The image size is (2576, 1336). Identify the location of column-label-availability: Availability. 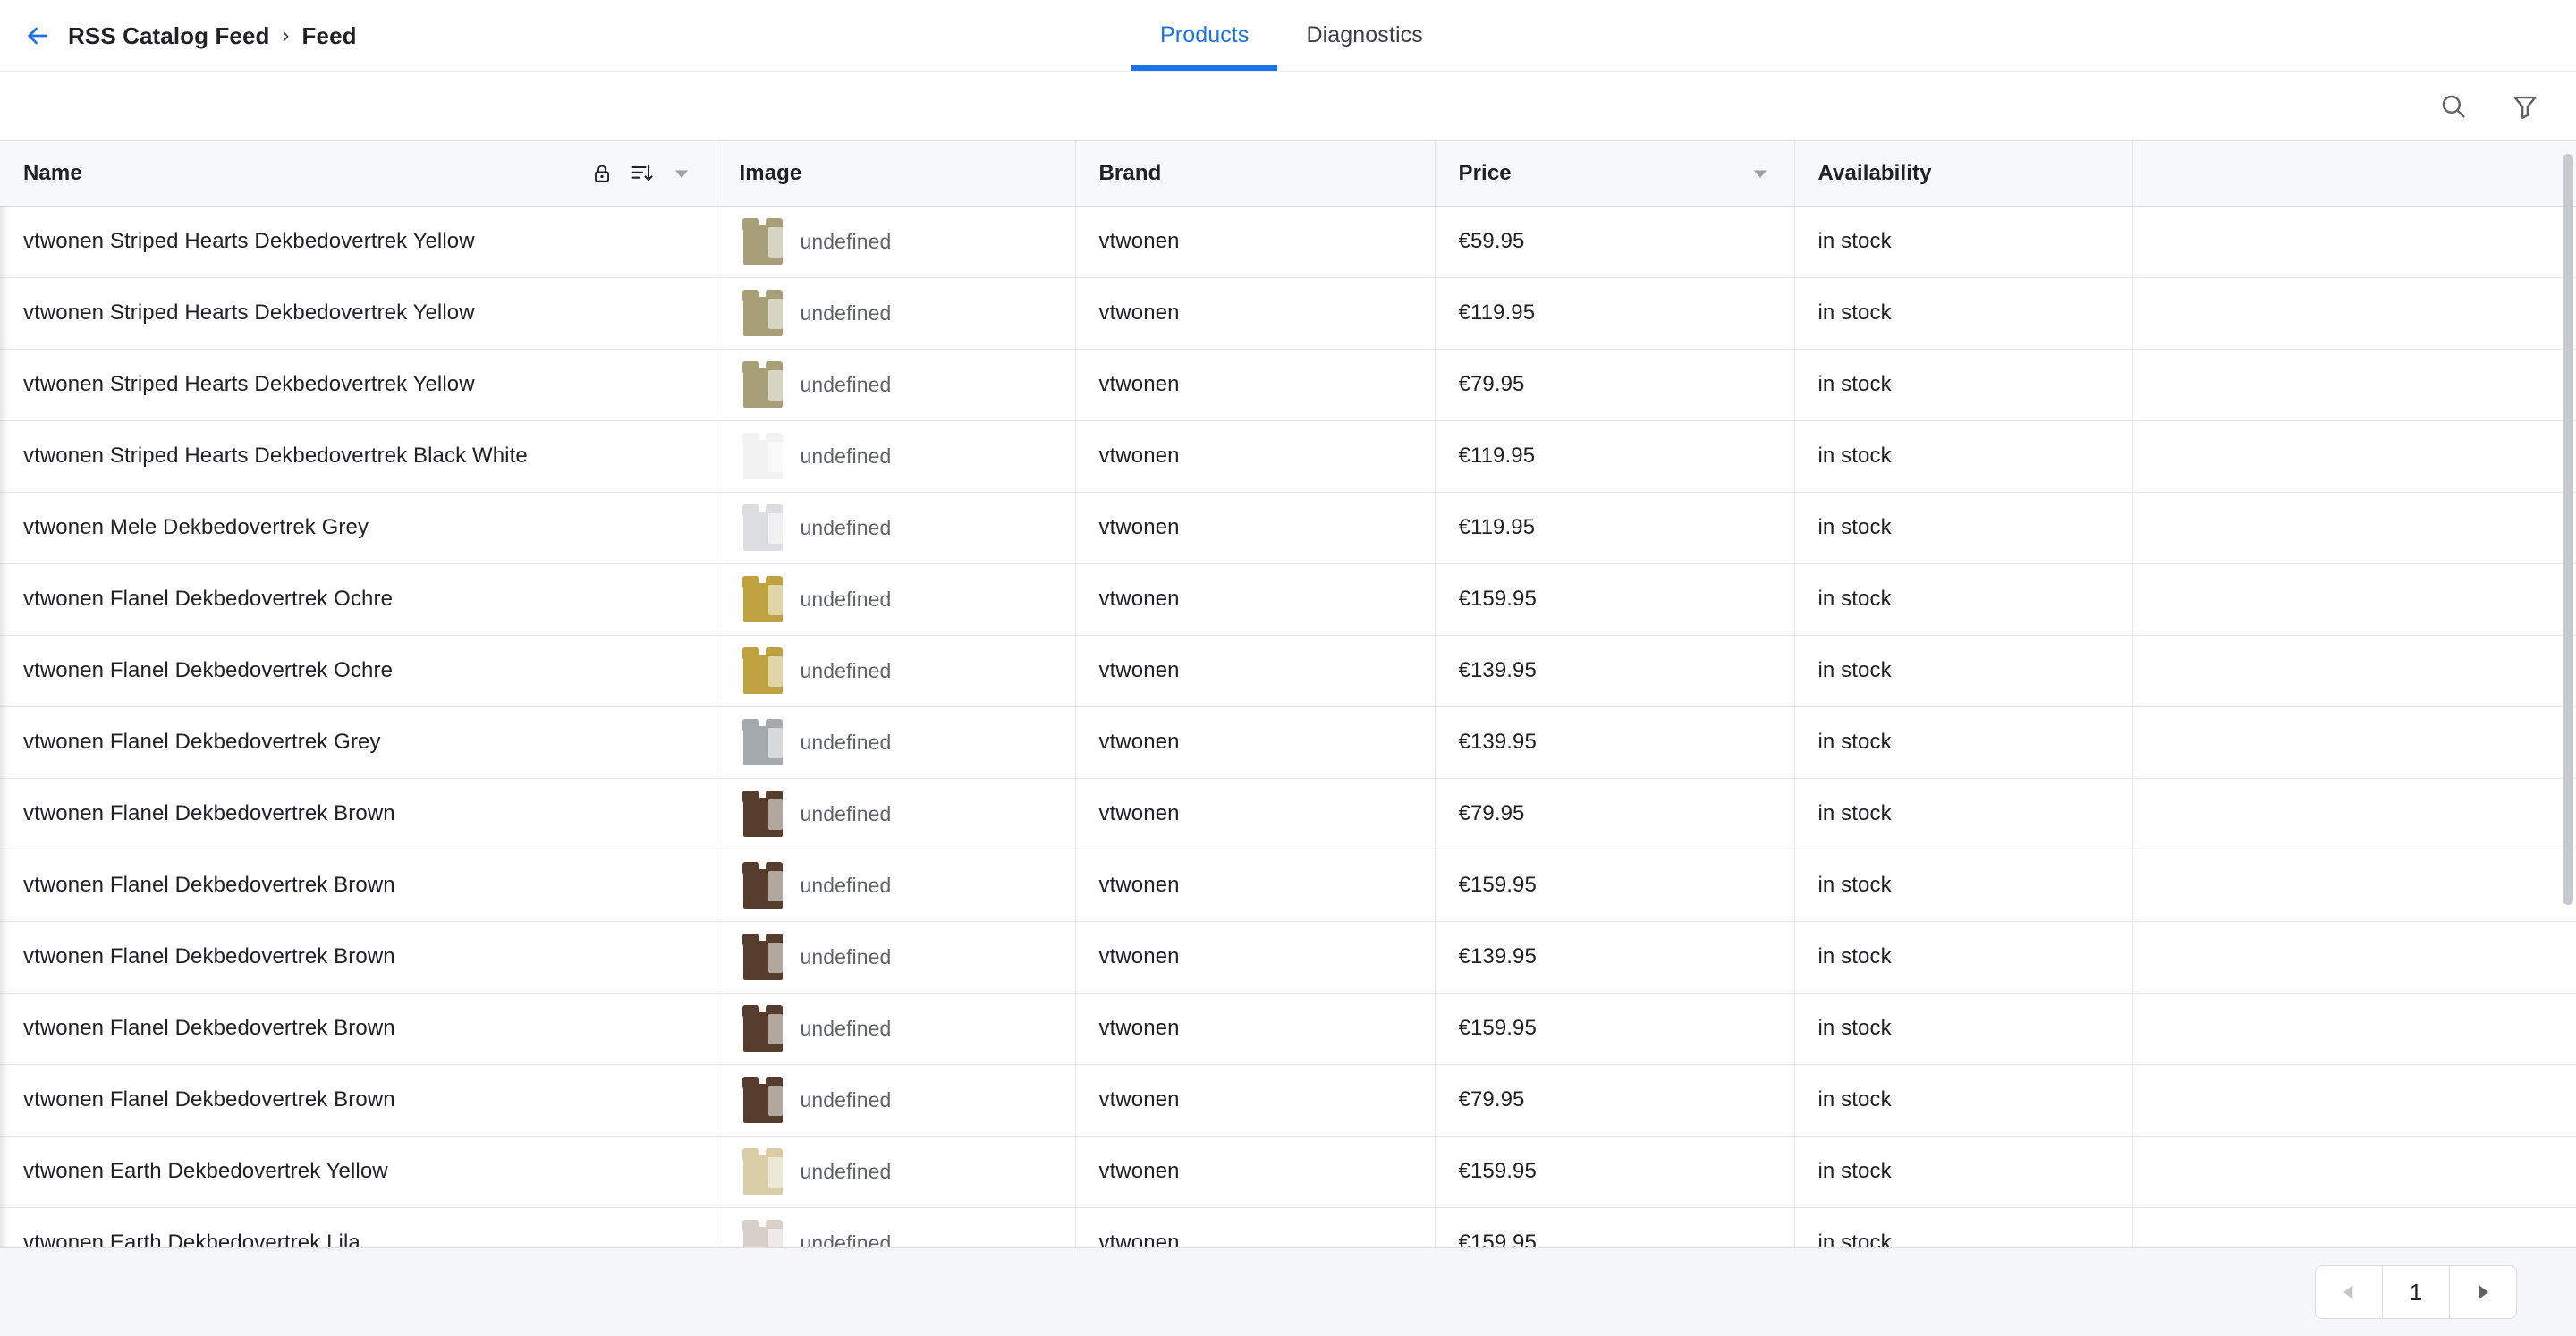
(1875, 173).